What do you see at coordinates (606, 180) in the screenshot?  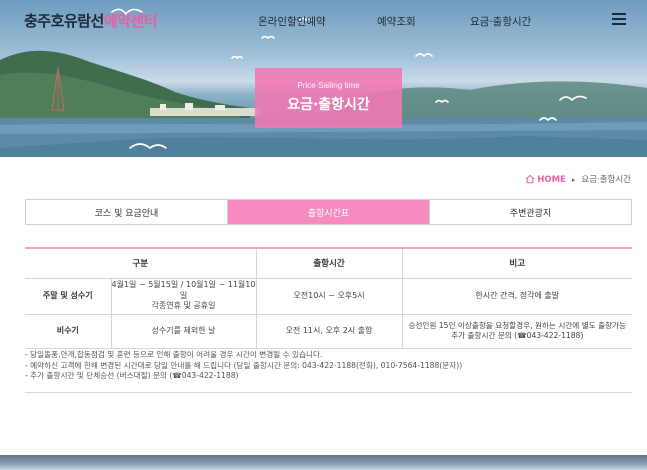 I see `breadcrumb-current: 요금·출항시간` at bounding box center [606, 180].